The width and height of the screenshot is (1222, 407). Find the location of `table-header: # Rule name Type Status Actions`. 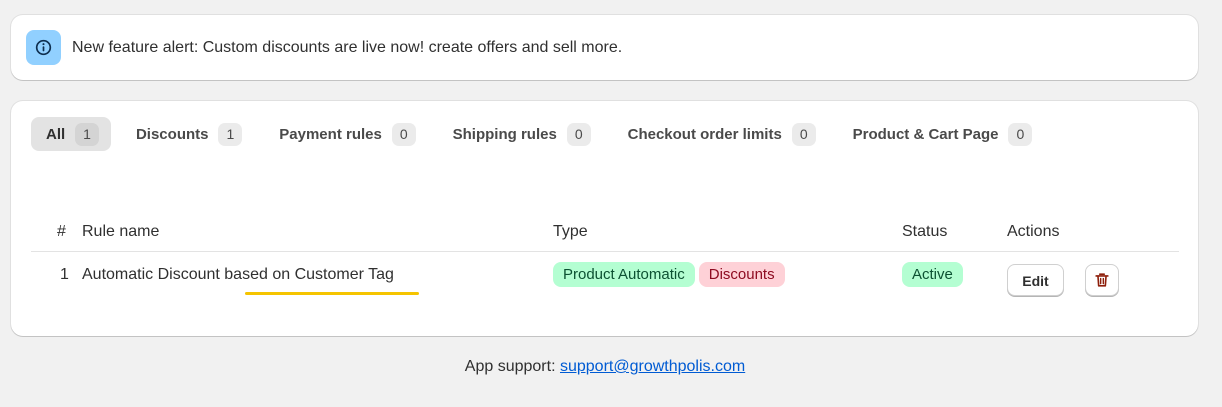

table-header: # Rule name Type Status Actions is located at coordinates (605, 231).